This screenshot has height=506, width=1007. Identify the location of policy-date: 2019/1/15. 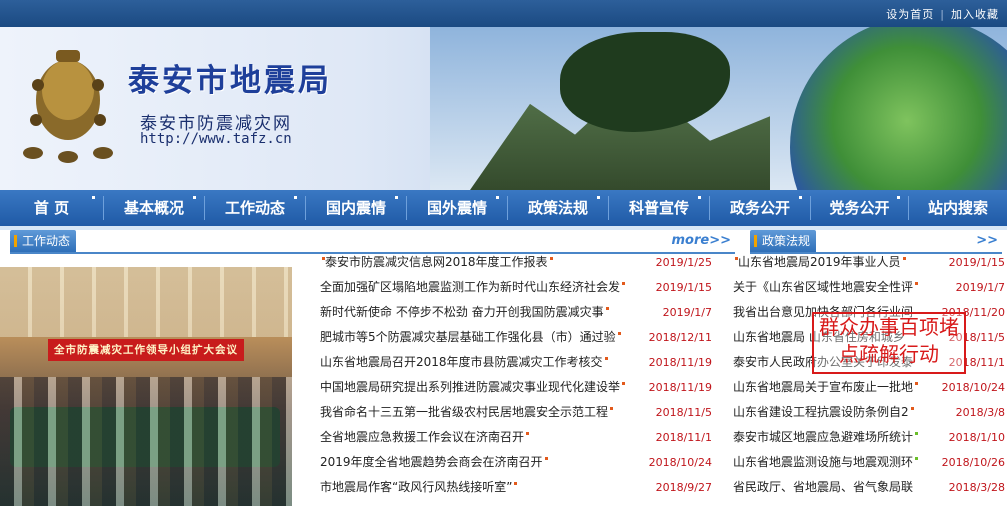
(976, 262).